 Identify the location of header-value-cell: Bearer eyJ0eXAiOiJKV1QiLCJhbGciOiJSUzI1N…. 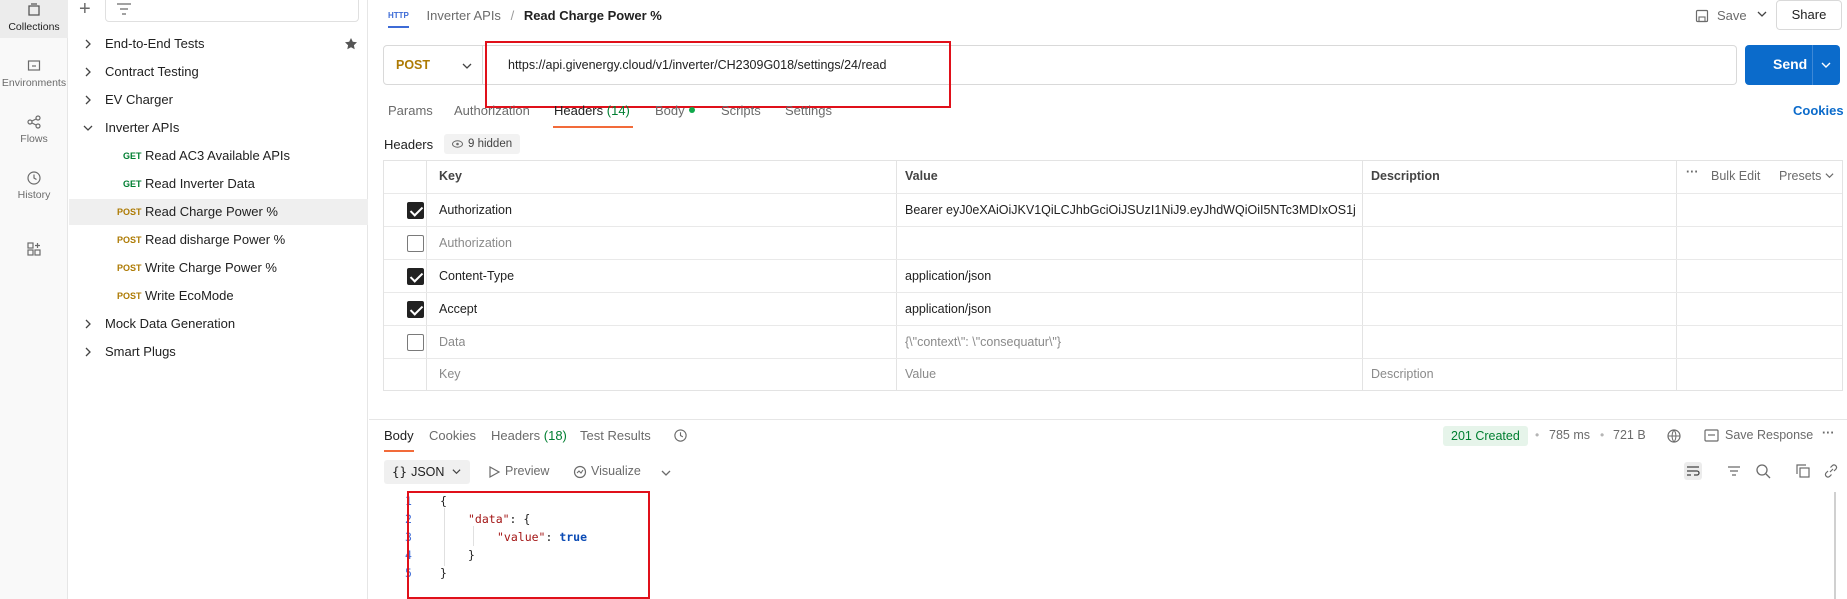
(1130, 210).